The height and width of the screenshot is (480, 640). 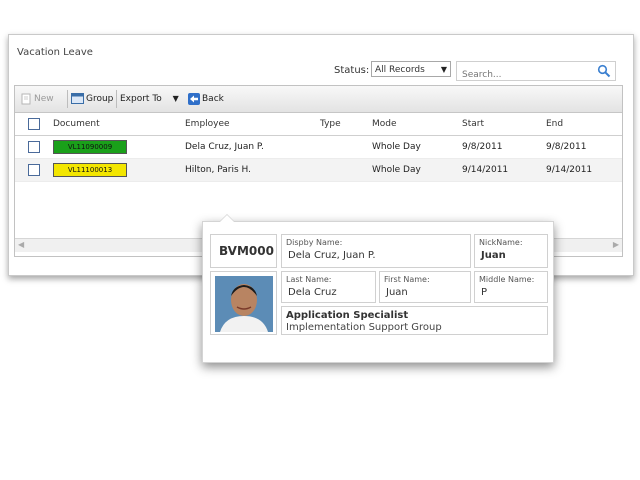 I want to click on group-button: Group, so click(x=92, y=99).